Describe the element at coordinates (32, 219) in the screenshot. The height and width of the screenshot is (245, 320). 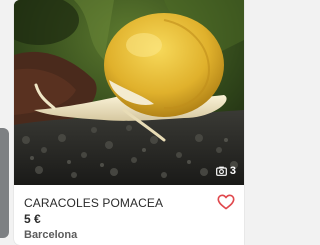
I see `listing-price: 5 €` at that location.